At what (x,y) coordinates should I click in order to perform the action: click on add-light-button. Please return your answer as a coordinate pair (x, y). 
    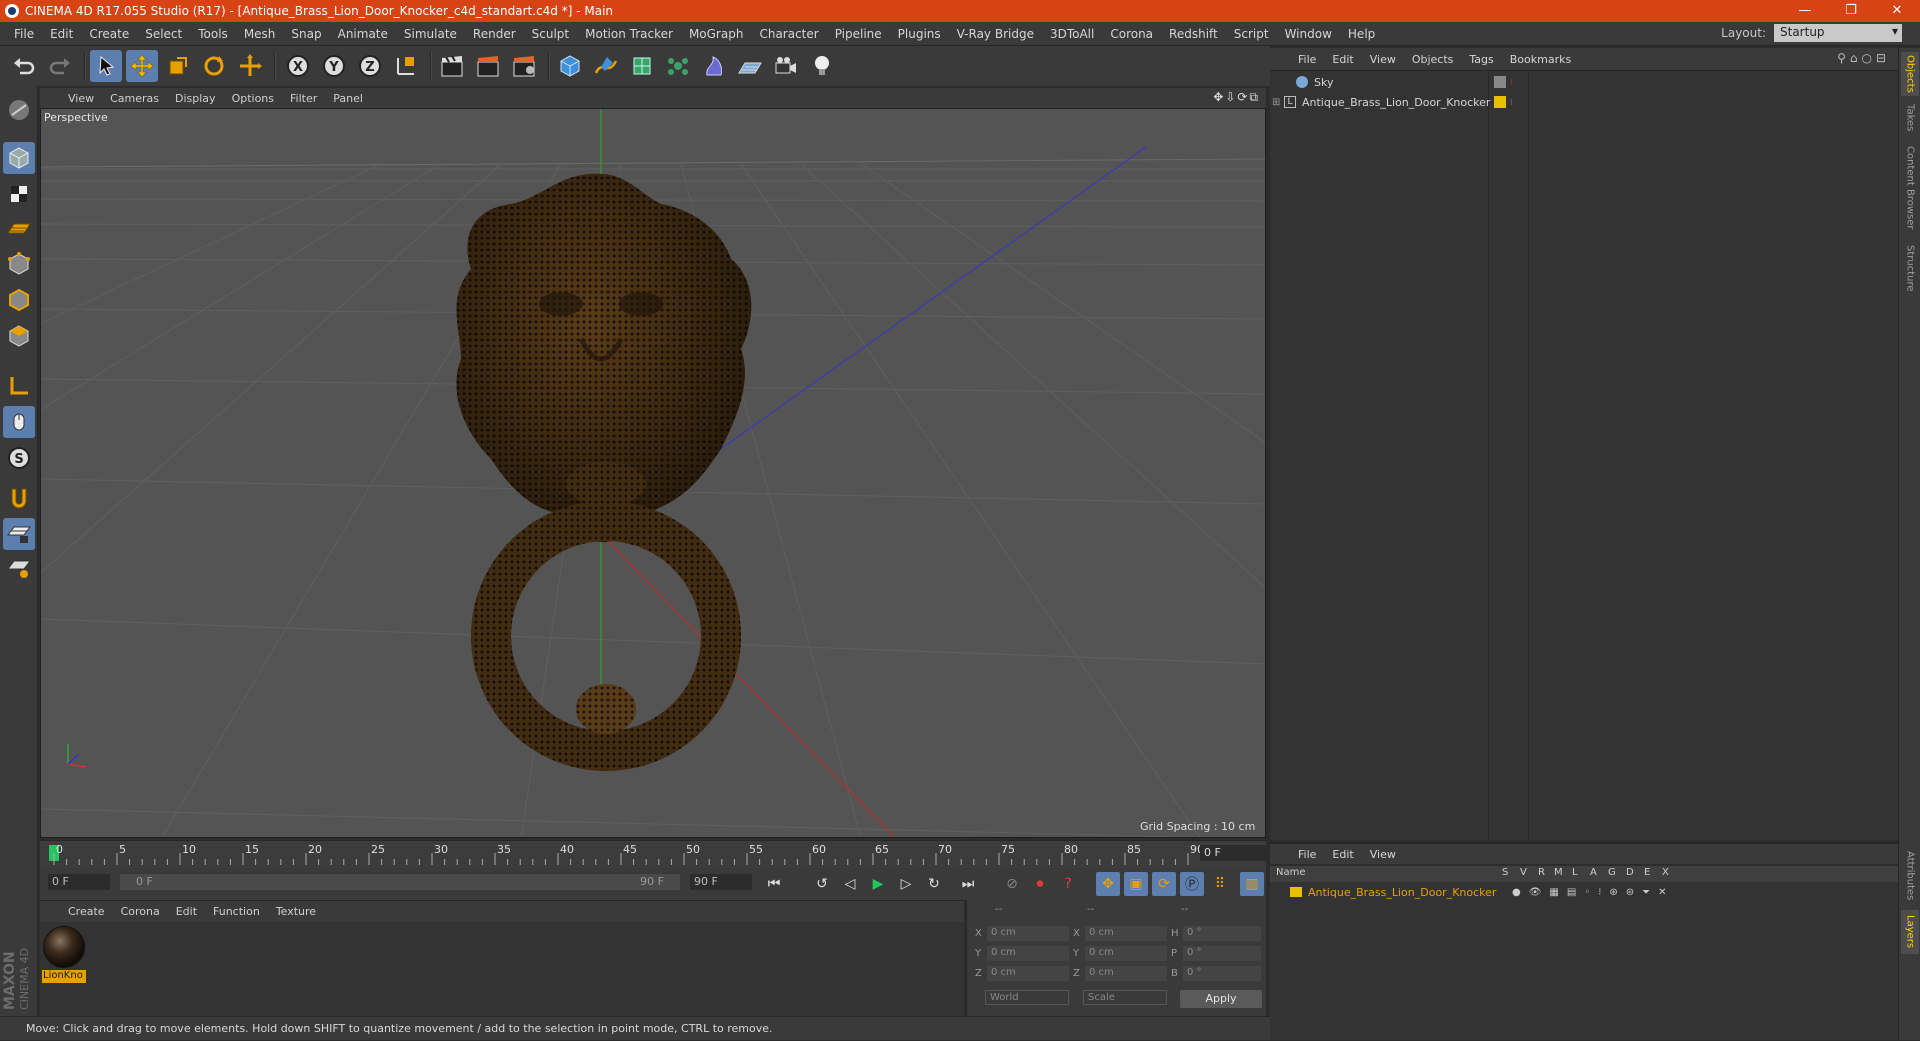
    Looking at the image, I should click on (822, 66).